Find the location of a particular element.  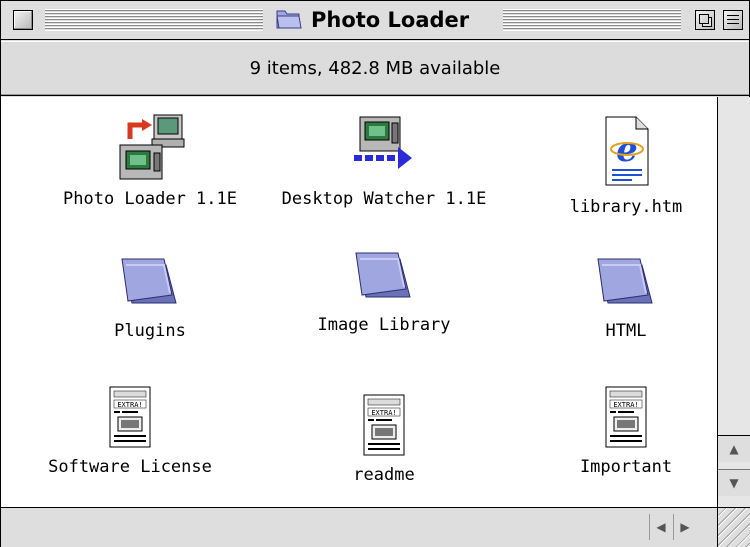

file-item-readme: EXTRA! readme is located at coordinates (384, 438).